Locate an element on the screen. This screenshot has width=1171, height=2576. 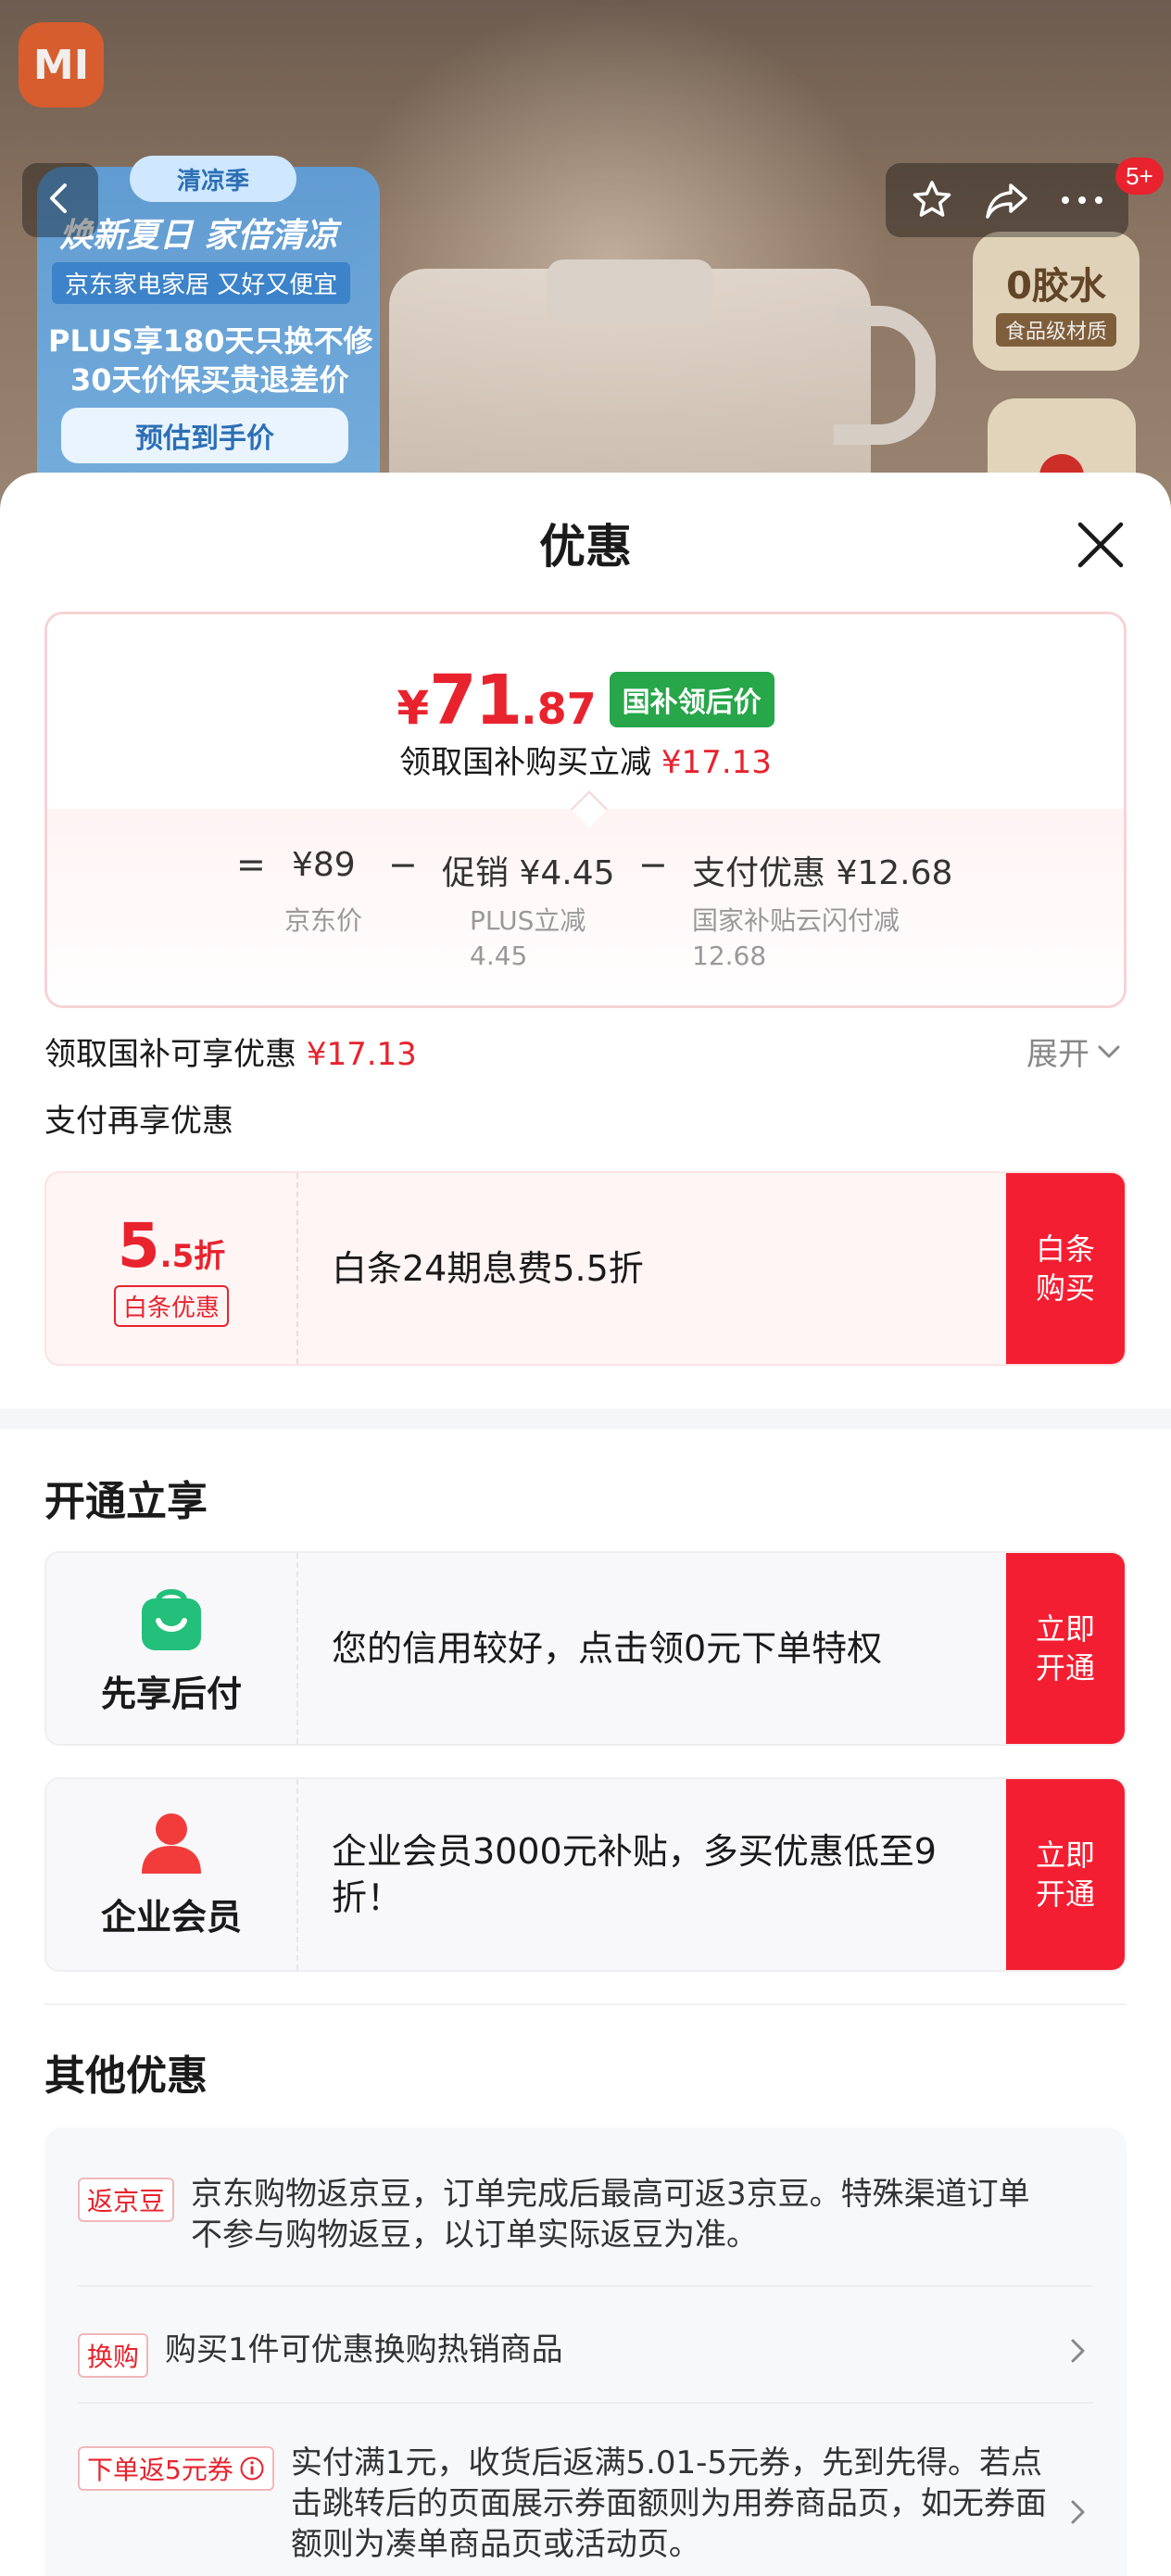
price-integer: 71 is located at coordinates (476, 700).